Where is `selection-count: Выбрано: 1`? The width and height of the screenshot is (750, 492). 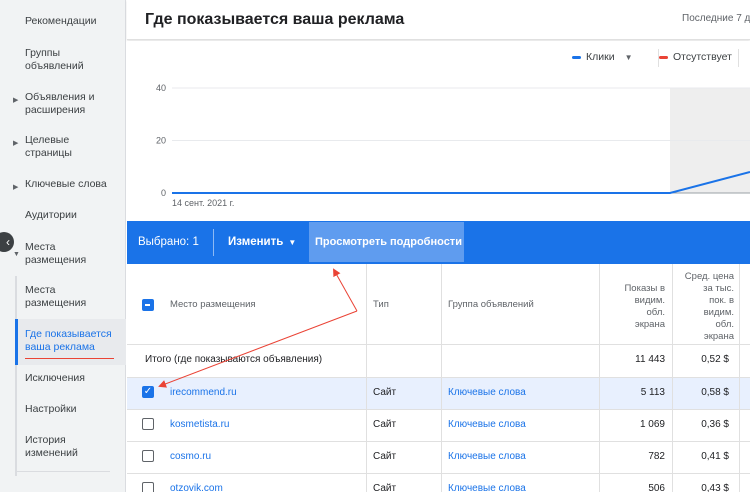
selection-count: Выбрано: 1 is located at coordinates (168, 242).